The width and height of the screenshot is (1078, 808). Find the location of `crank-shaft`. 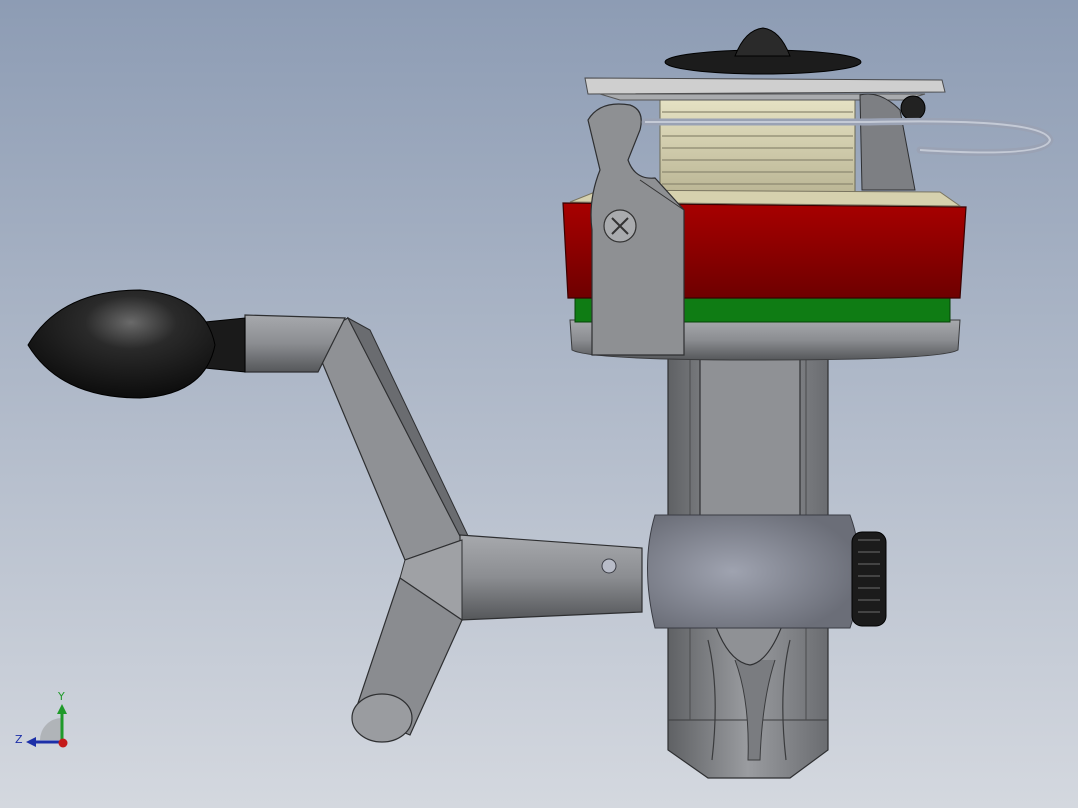

crank-shaft is located at coordinates (551, 577).